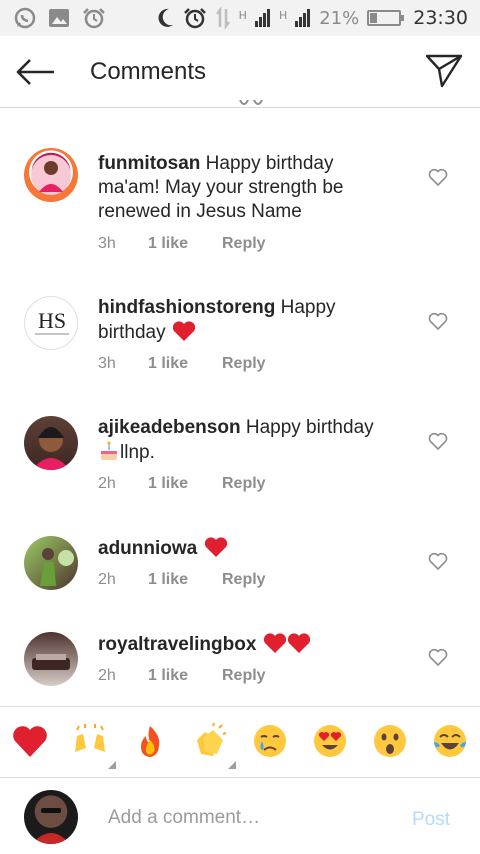 The height and width of the screenshot is (854, 480). What do you see at coordinates (137, 452) in the screenshot?
I see `comment-body-continued: llnp.` at bounding box center [137, 452].